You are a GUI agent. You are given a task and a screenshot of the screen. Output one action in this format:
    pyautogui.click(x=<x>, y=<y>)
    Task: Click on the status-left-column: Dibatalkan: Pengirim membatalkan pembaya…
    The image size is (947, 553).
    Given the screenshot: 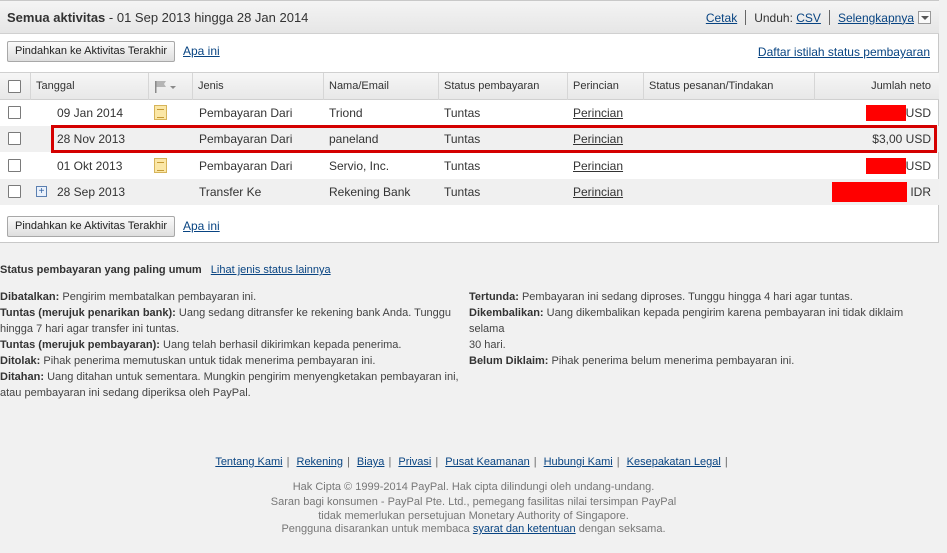 What is the action you would take?
    pyautogui.click(x=230, y=345)
    